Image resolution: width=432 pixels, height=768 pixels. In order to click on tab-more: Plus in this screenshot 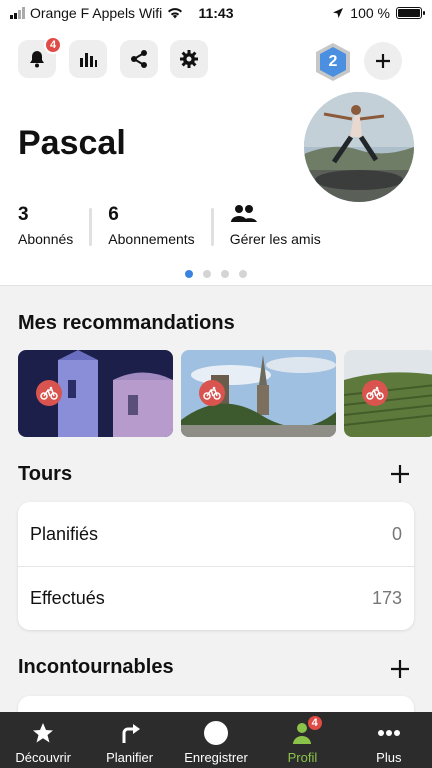, I will do `click(389, 740)`.